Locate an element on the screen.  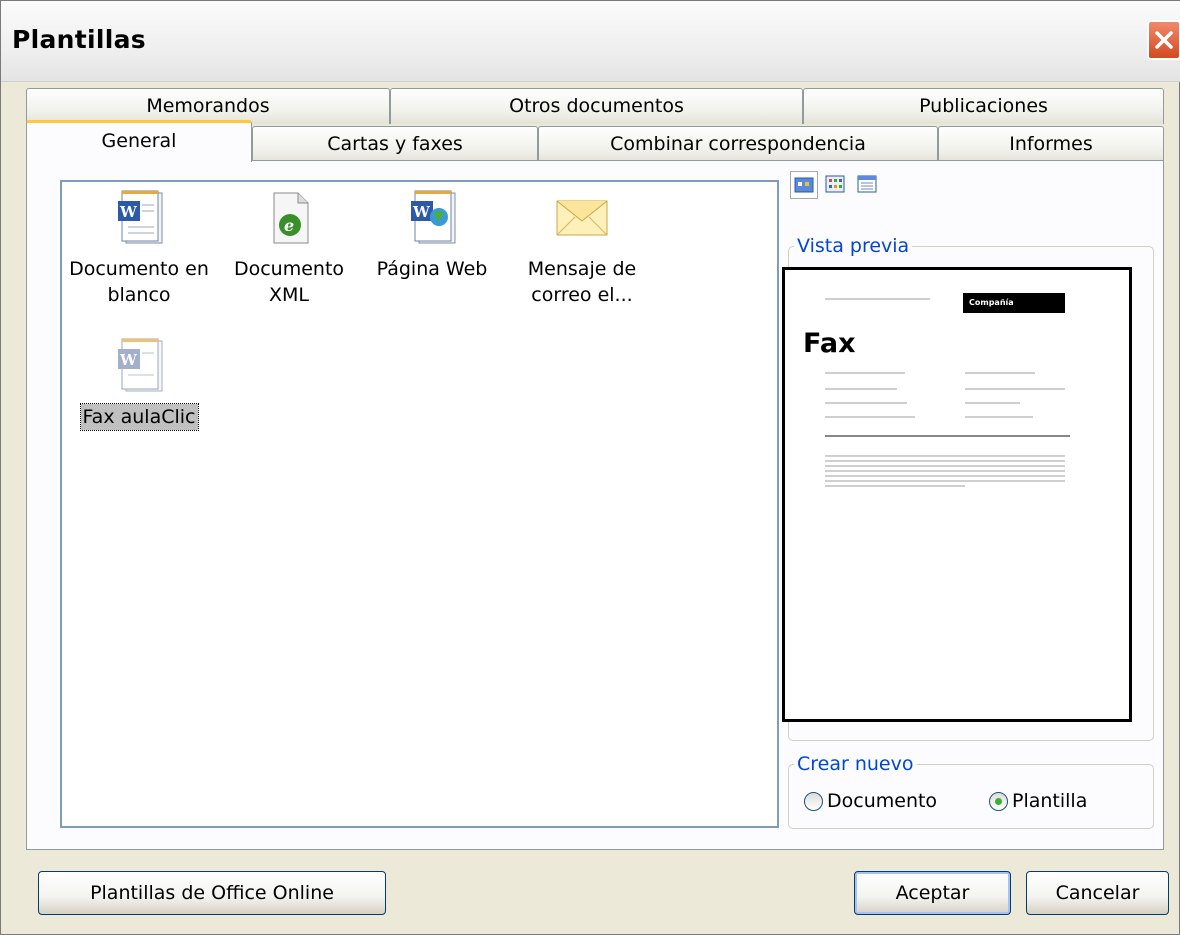
title-bar: Plantillas is located at coordinates (590, 41).